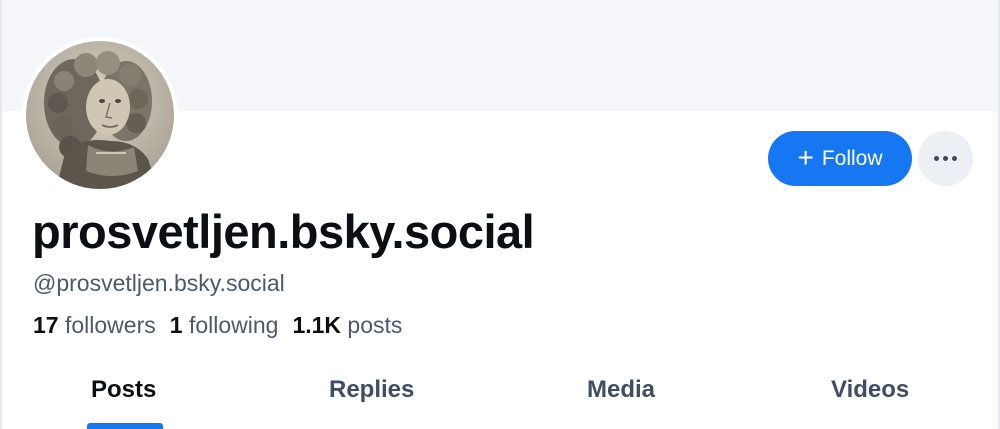 Image resolution: width=1000 pixels, height=429 pixels. What do you see at coordinates (233, 325) in the screenshot?
I see `following-label: following` at bounding box center [233, 325].